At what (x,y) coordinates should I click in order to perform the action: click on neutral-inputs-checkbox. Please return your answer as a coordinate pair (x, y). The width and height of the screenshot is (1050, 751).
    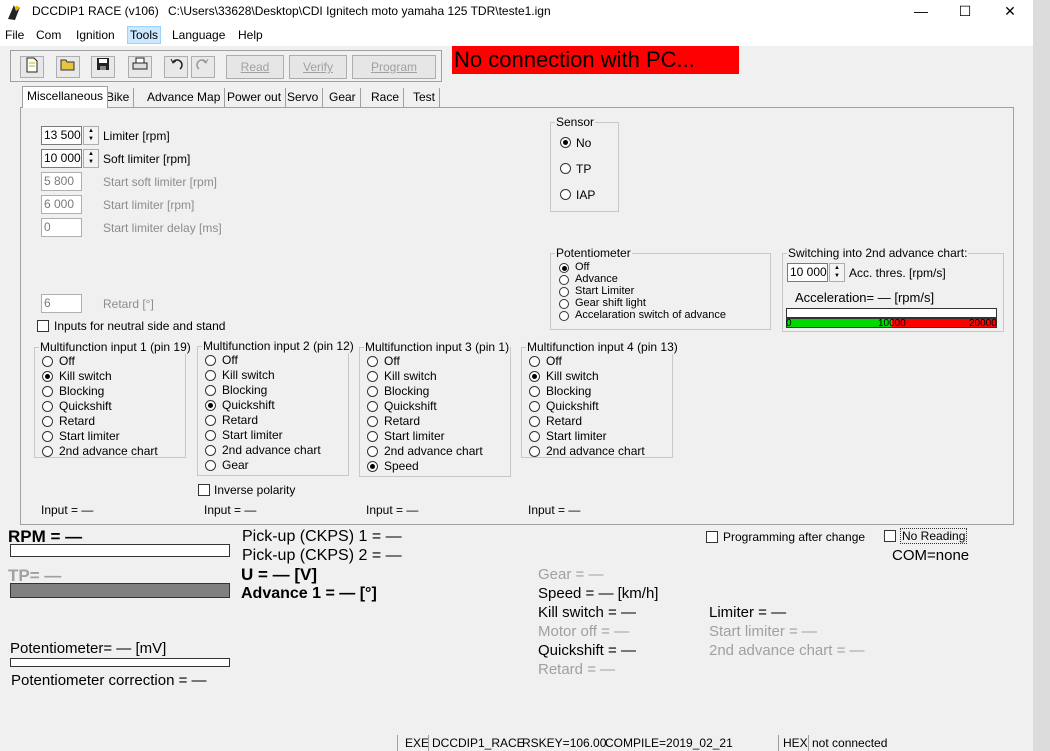
    Looking at the image, I should click on (43, 326).